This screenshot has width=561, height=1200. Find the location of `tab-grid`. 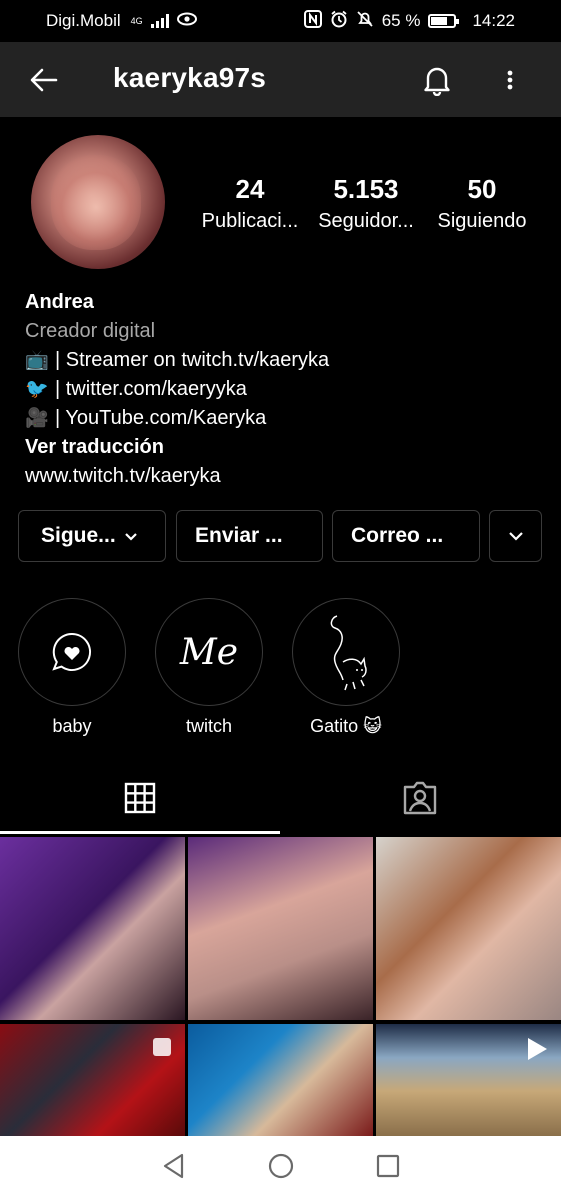

tab-grid is located at coordinates (140, 798).